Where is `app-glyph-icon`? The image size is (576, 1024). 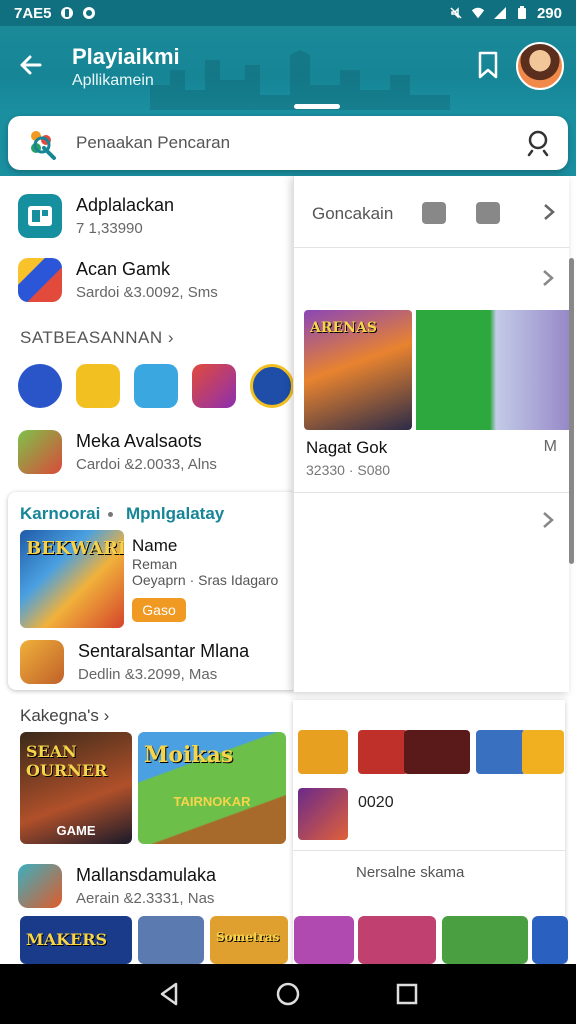
app-glyph-icon is located at coordinates (40, 216).